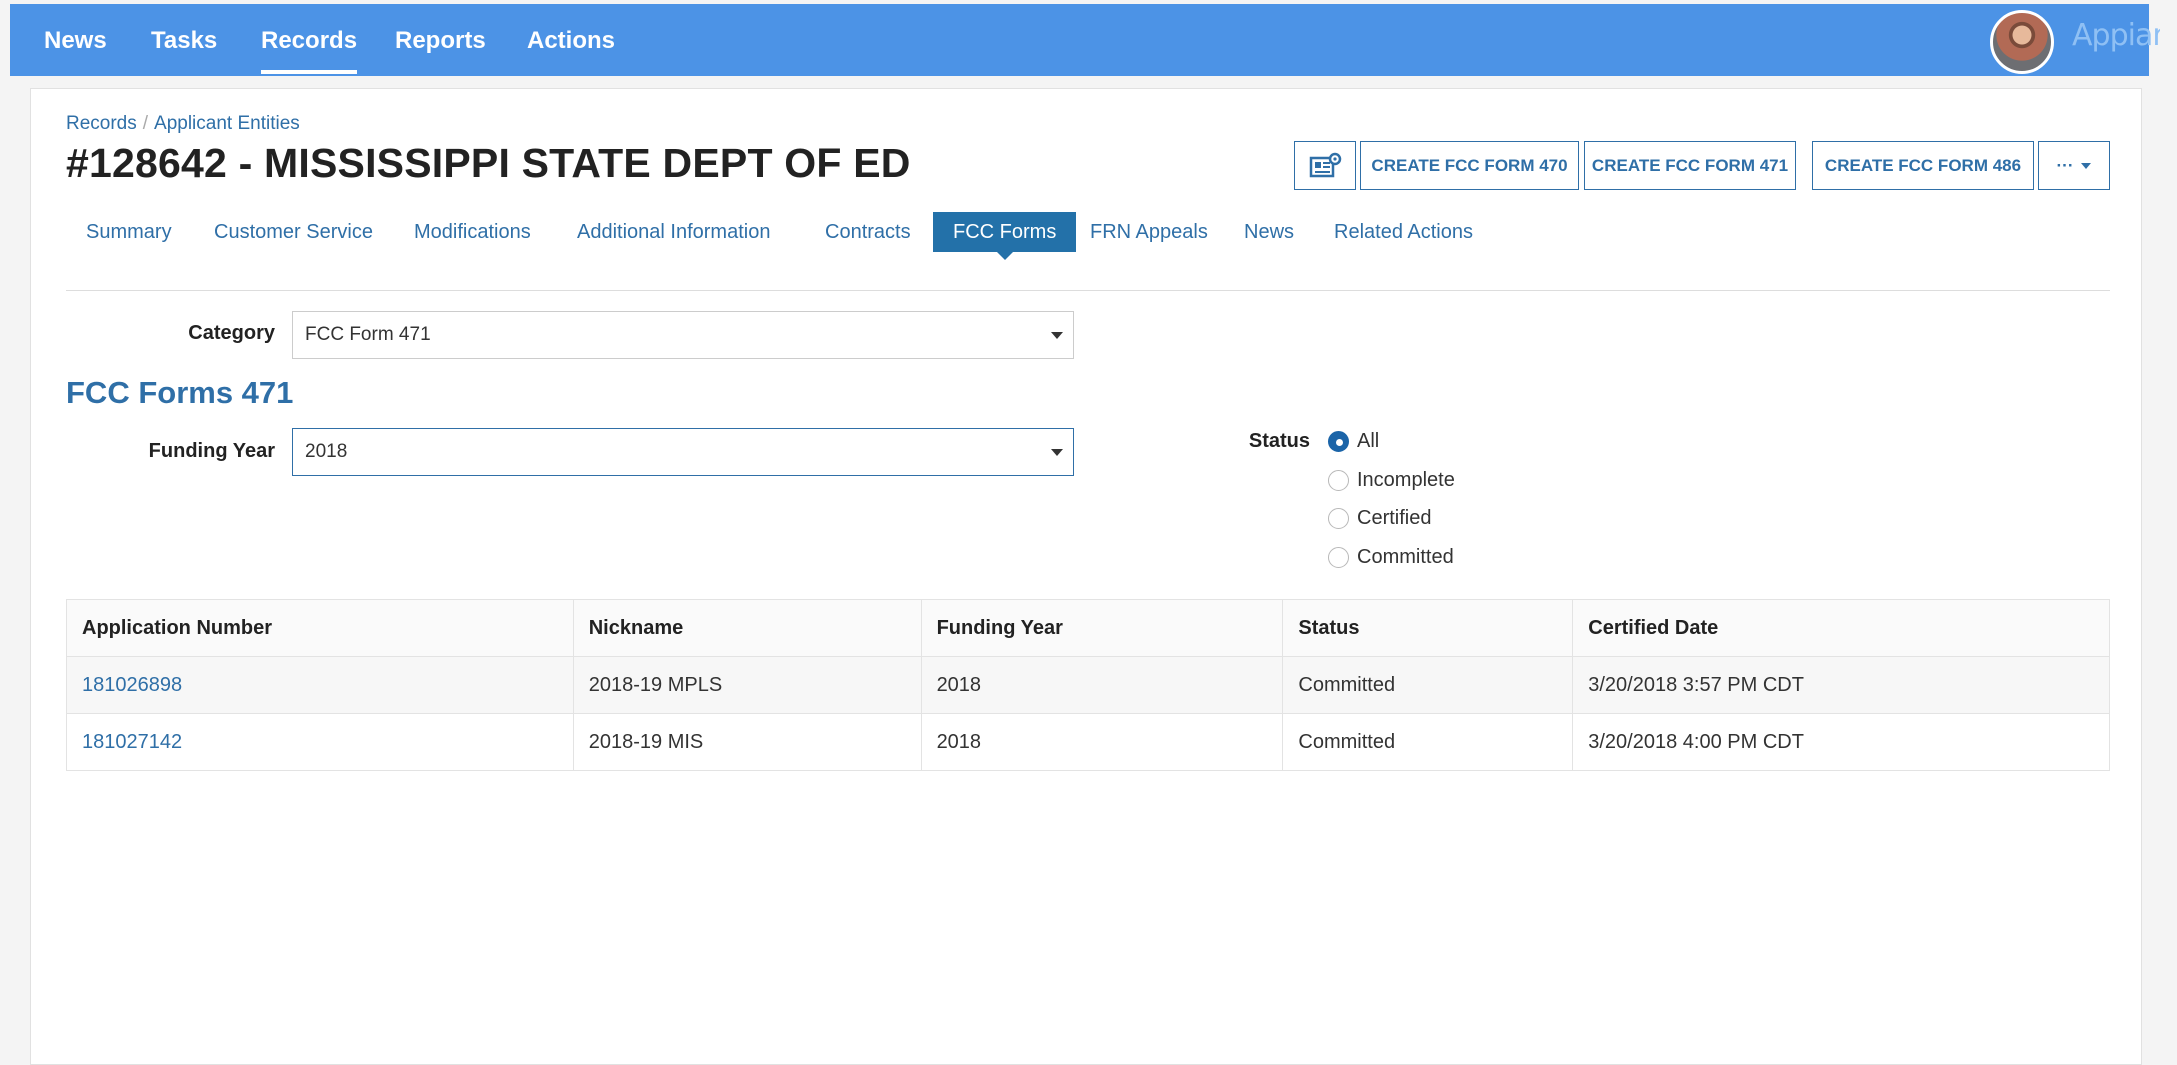 This screenshot has width=2177, height=1065. Describe the element at coordinates (231, 333) in the screenshot. I see `category-label: Category` at that location.